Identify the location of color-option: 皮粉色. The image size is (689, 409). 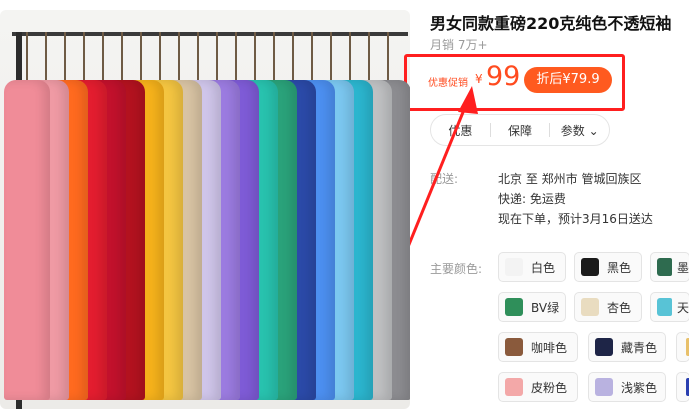
(538, 387).